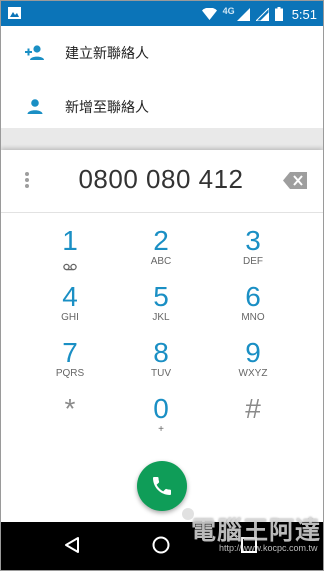 The width and height of the screenshot is (324, 571). What do you see at coordinates (253, 352) in the screenshot?
I see `key-digit: 9` at bounding box center [253, 352].